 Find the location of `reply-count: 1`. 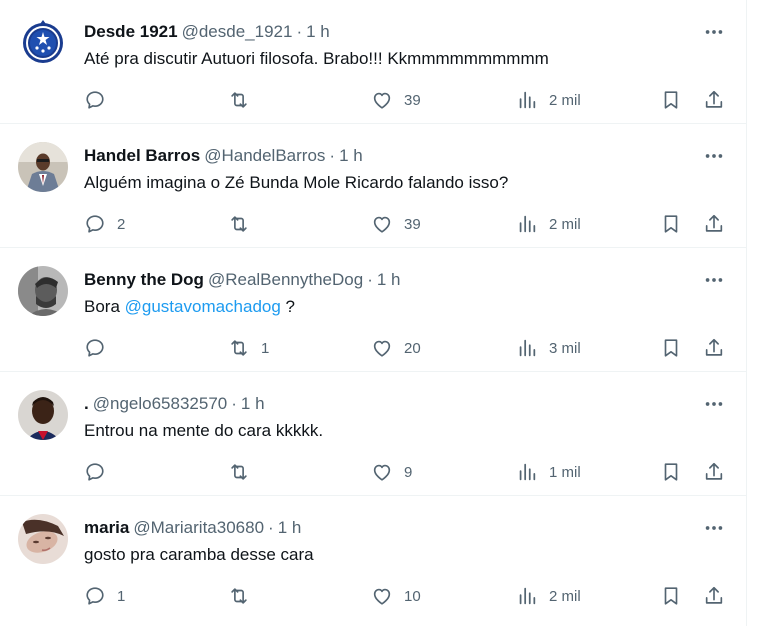

reply-count: 1 is located at coordinates (121, 596).